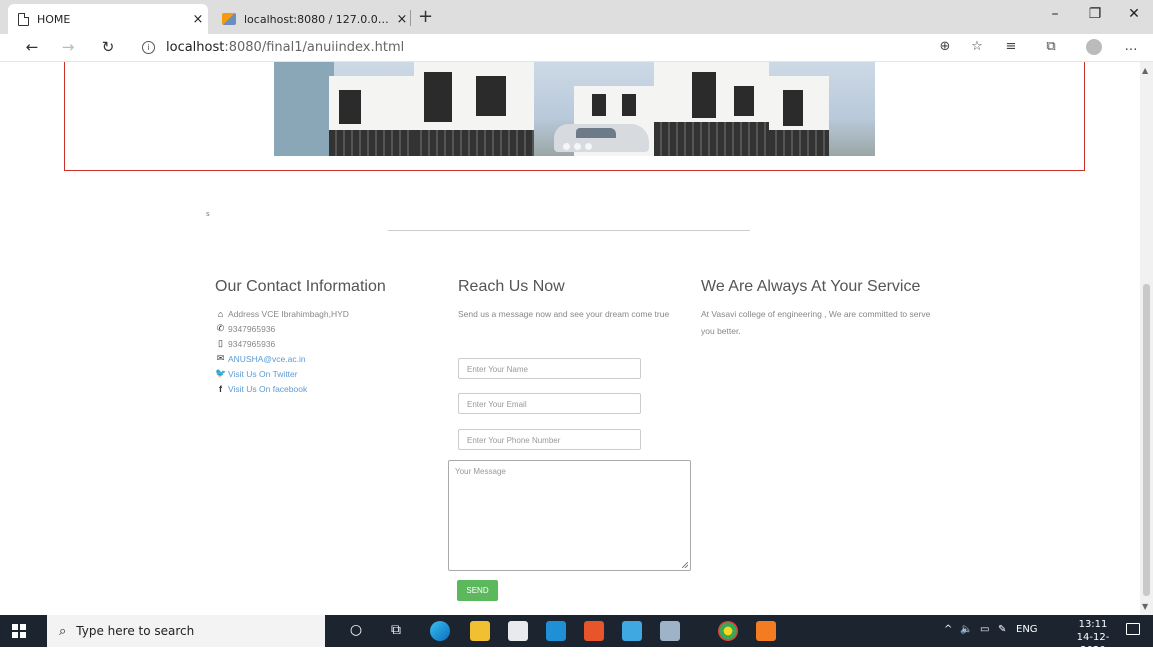  I want to click on twitter-line: 🐦 Visit Us On Twitter, so click(325, 373).